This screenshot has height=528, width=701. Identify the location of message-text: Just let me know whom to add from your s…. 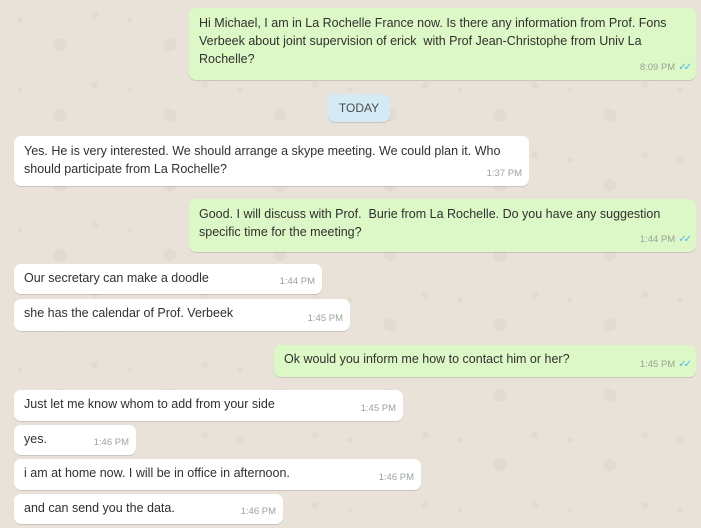
(149, 404).